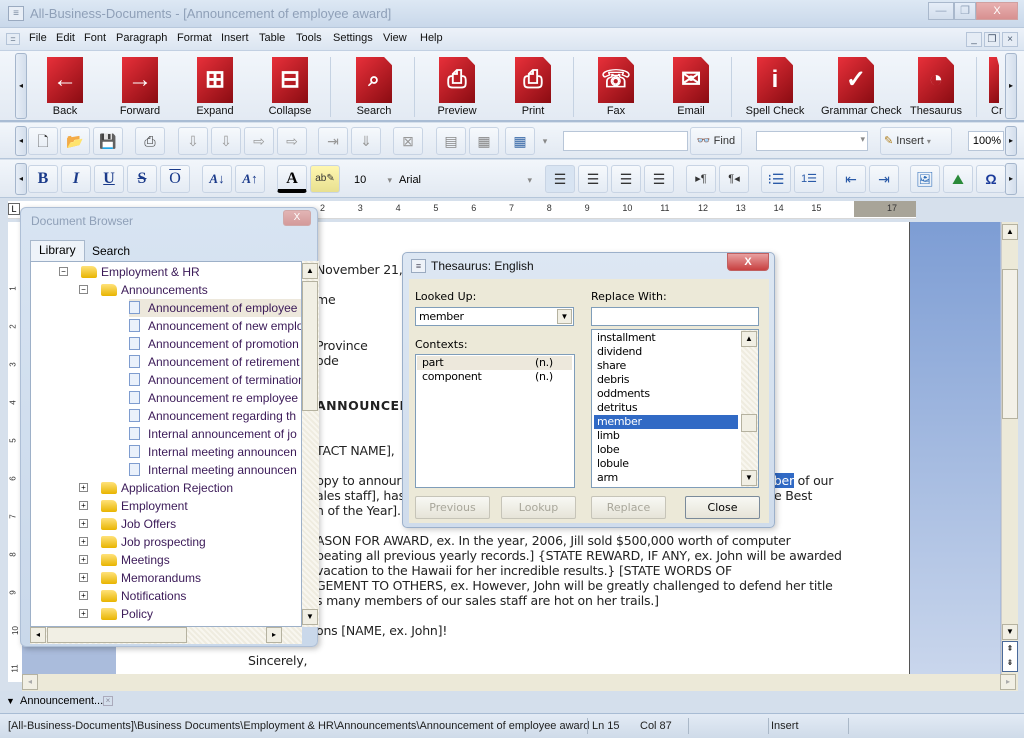  What do you see at coordinates (76, 179) in the screenshot?
I see `italic-button: I` at bounding box center [76, 179].